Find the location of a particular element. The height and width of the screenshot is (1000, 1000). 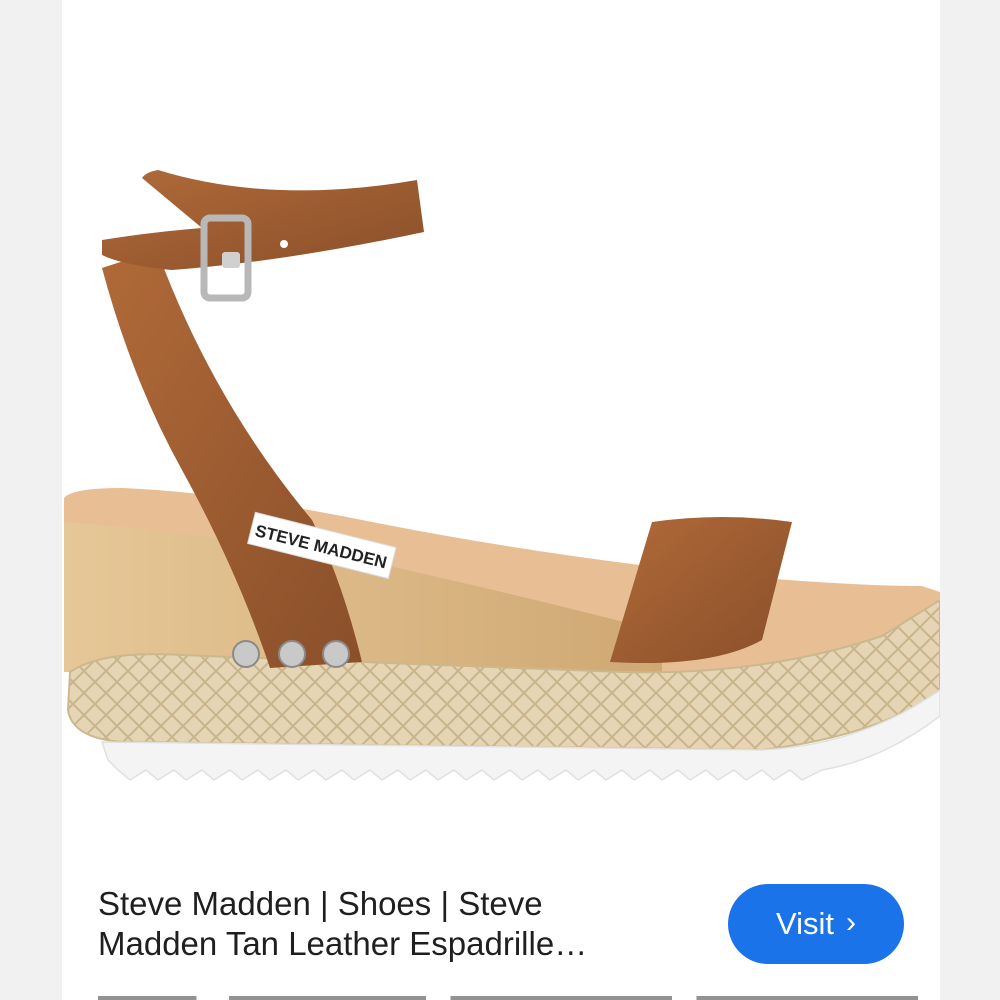

subtitle-peek is located at coordinates (508, 992).